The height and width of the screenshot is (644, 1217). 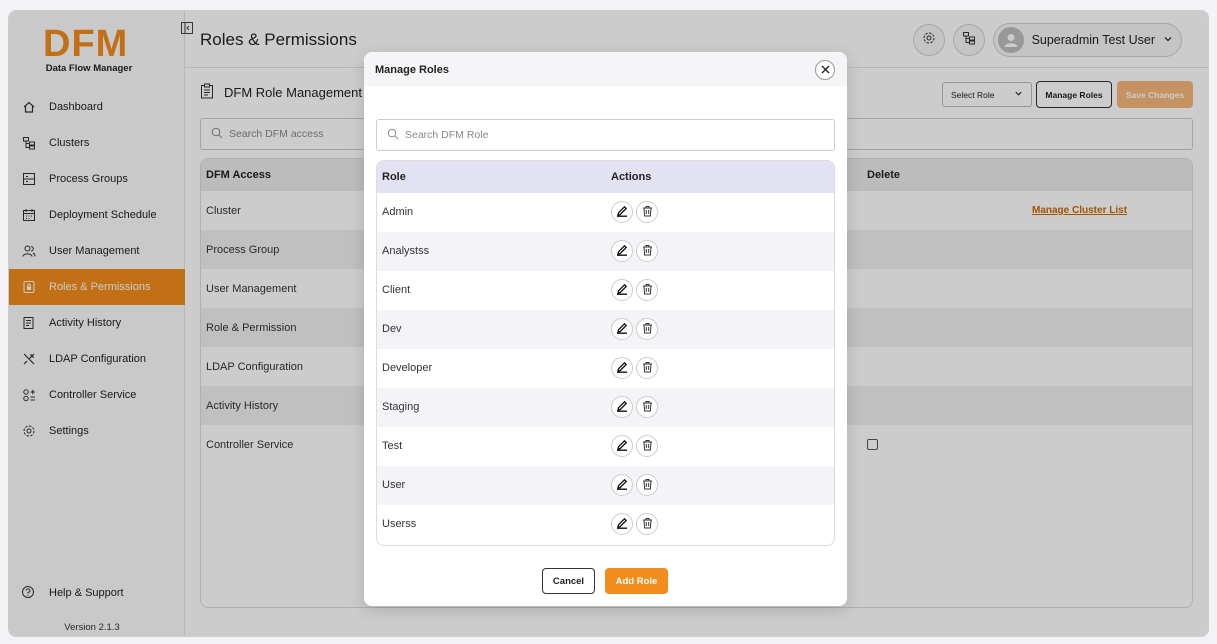 What do you see at coordinates (605, 69) in the screenshot?
I see `modal-header: Manage Roles` at bounding box center [605, 69].